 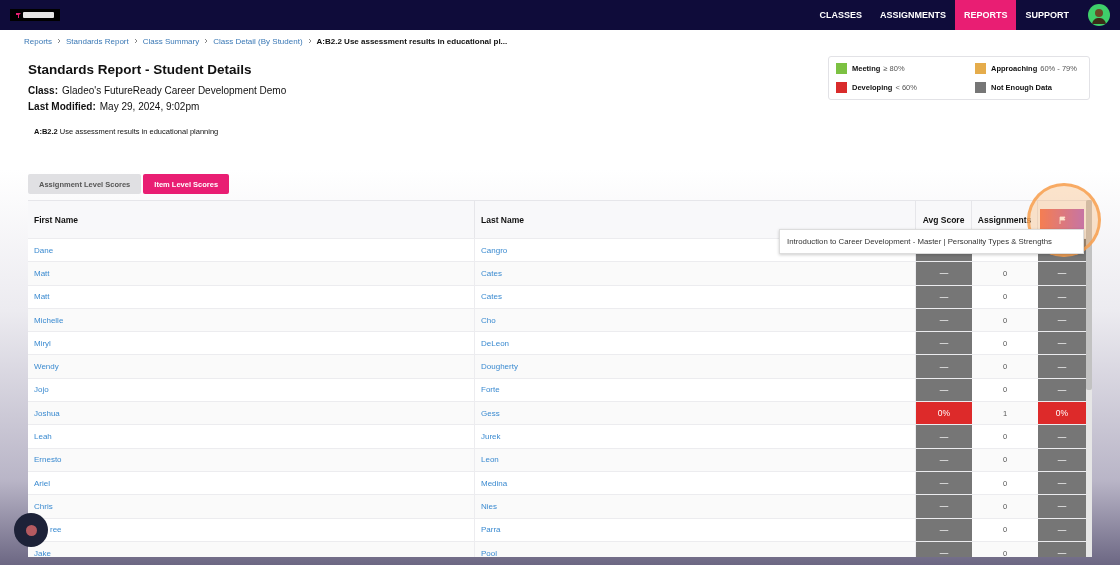 I want to click on meta-value: May 29, 2024, 9:02pm, so click(x=149, y=106).